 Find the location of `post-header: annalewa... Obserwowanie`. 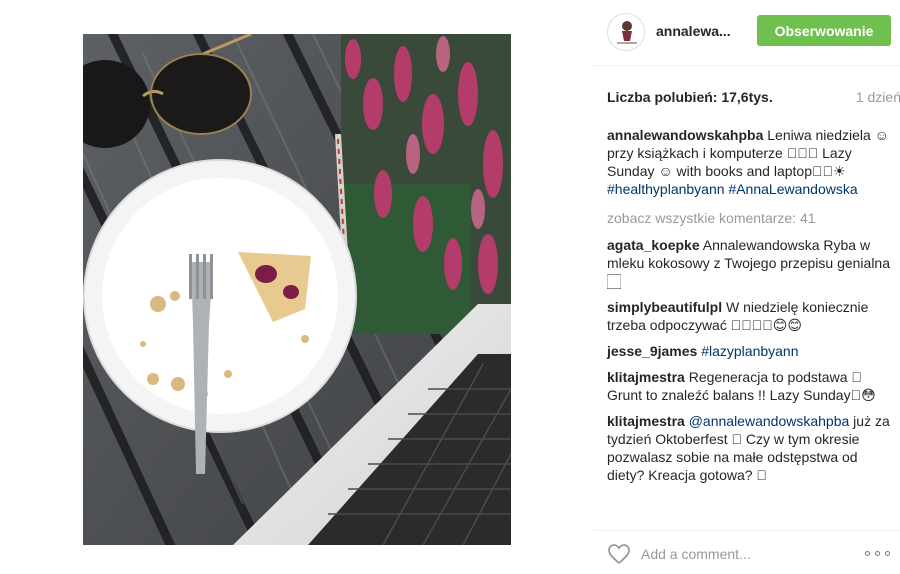

post-header: annalewa... Obserwowanie is located at coordinates (746, 33).